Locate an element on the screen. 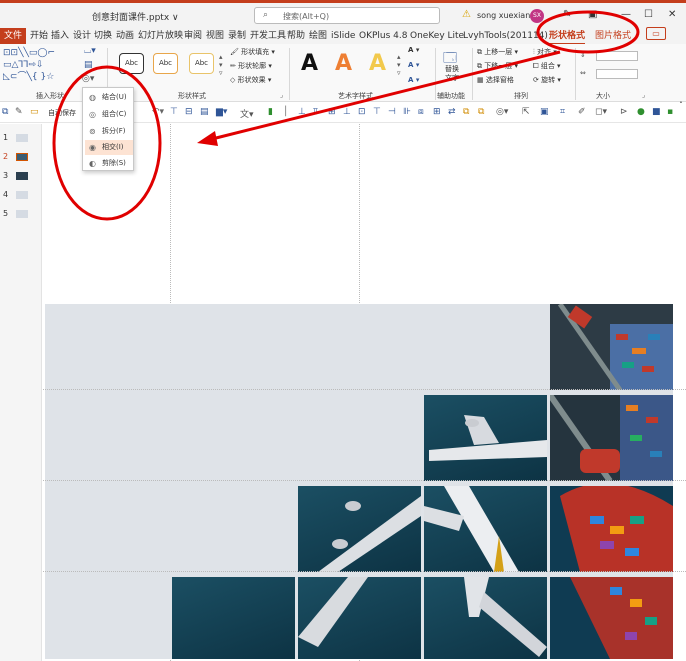  center-h-icon: ⊤ is located at coordinates (377, 112).